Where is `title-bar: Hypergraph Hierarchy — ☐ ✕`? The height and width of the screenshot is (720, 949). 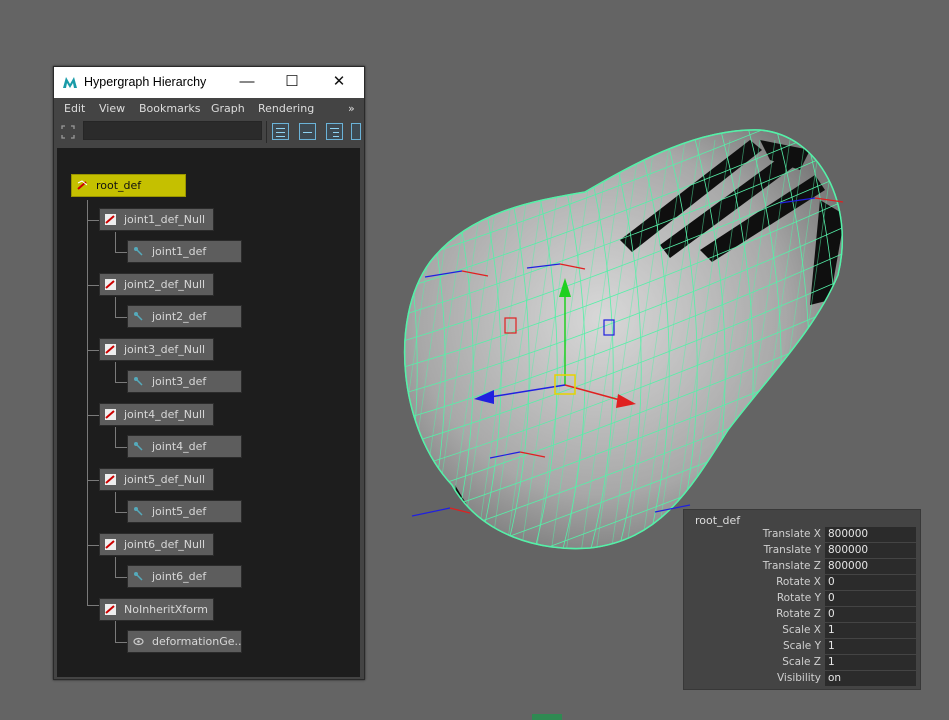
title-bar: Hypergraph Hierarchy — ☐ ✕ is located at coordinates (209, 82).